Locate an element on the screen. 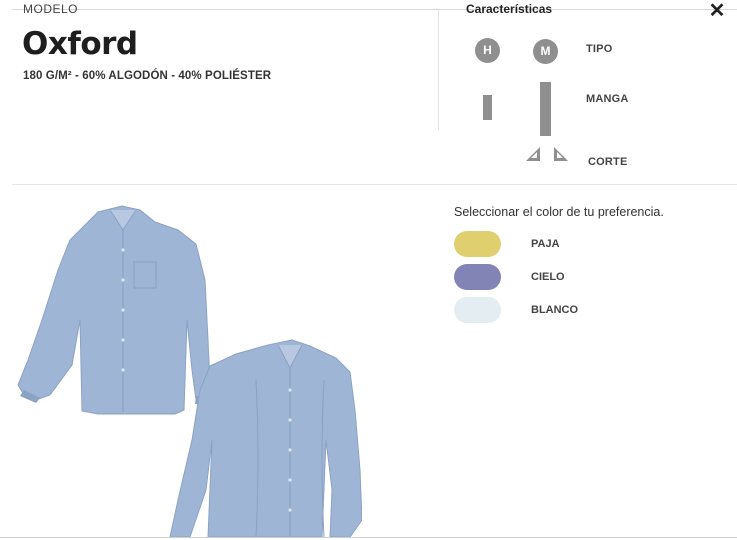 This screenshot has height=540, width=737. cut-right-icon is located at coordinates (561, 154).